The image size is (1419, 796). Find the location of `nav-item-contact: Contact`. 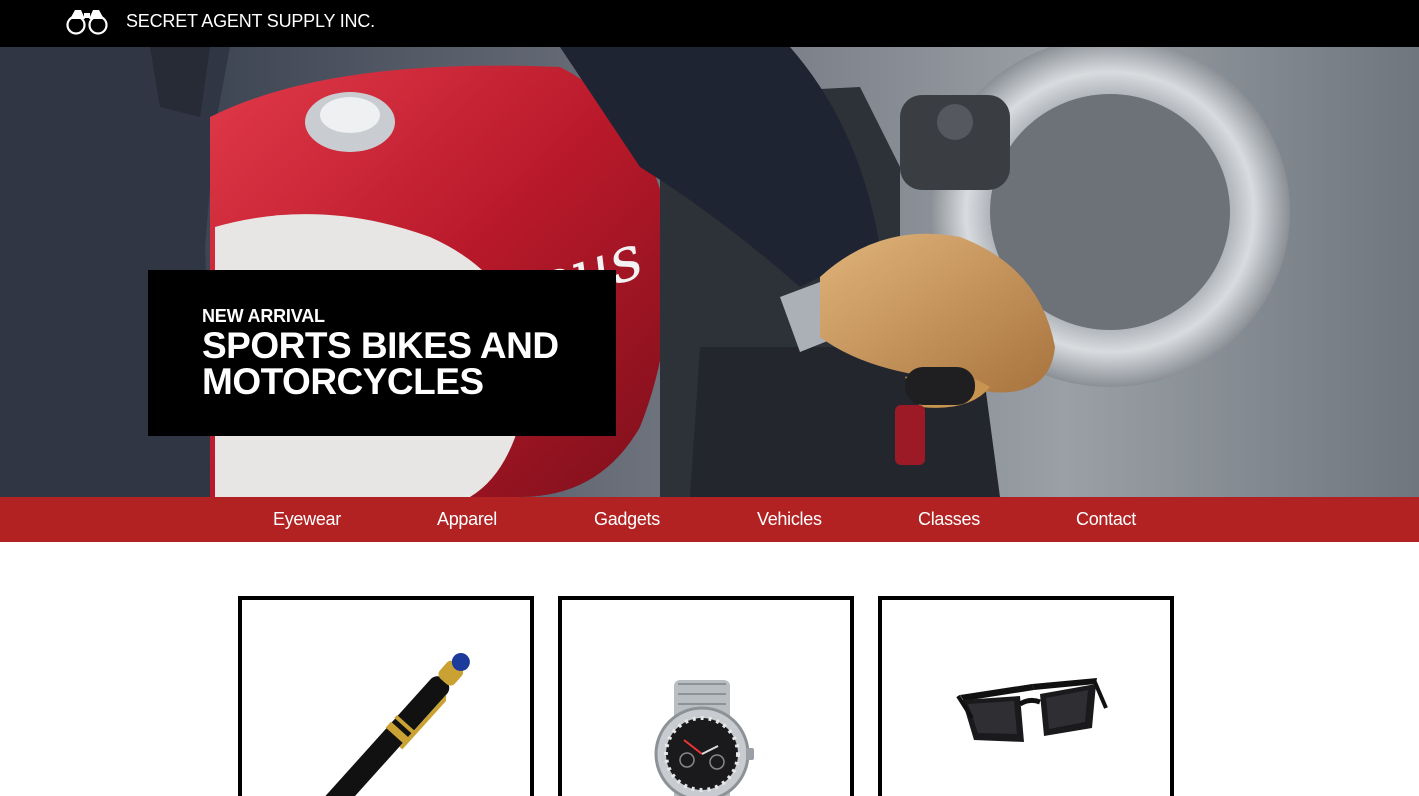

nav-item-contact: Contact is located at coordinates (1106, 519).